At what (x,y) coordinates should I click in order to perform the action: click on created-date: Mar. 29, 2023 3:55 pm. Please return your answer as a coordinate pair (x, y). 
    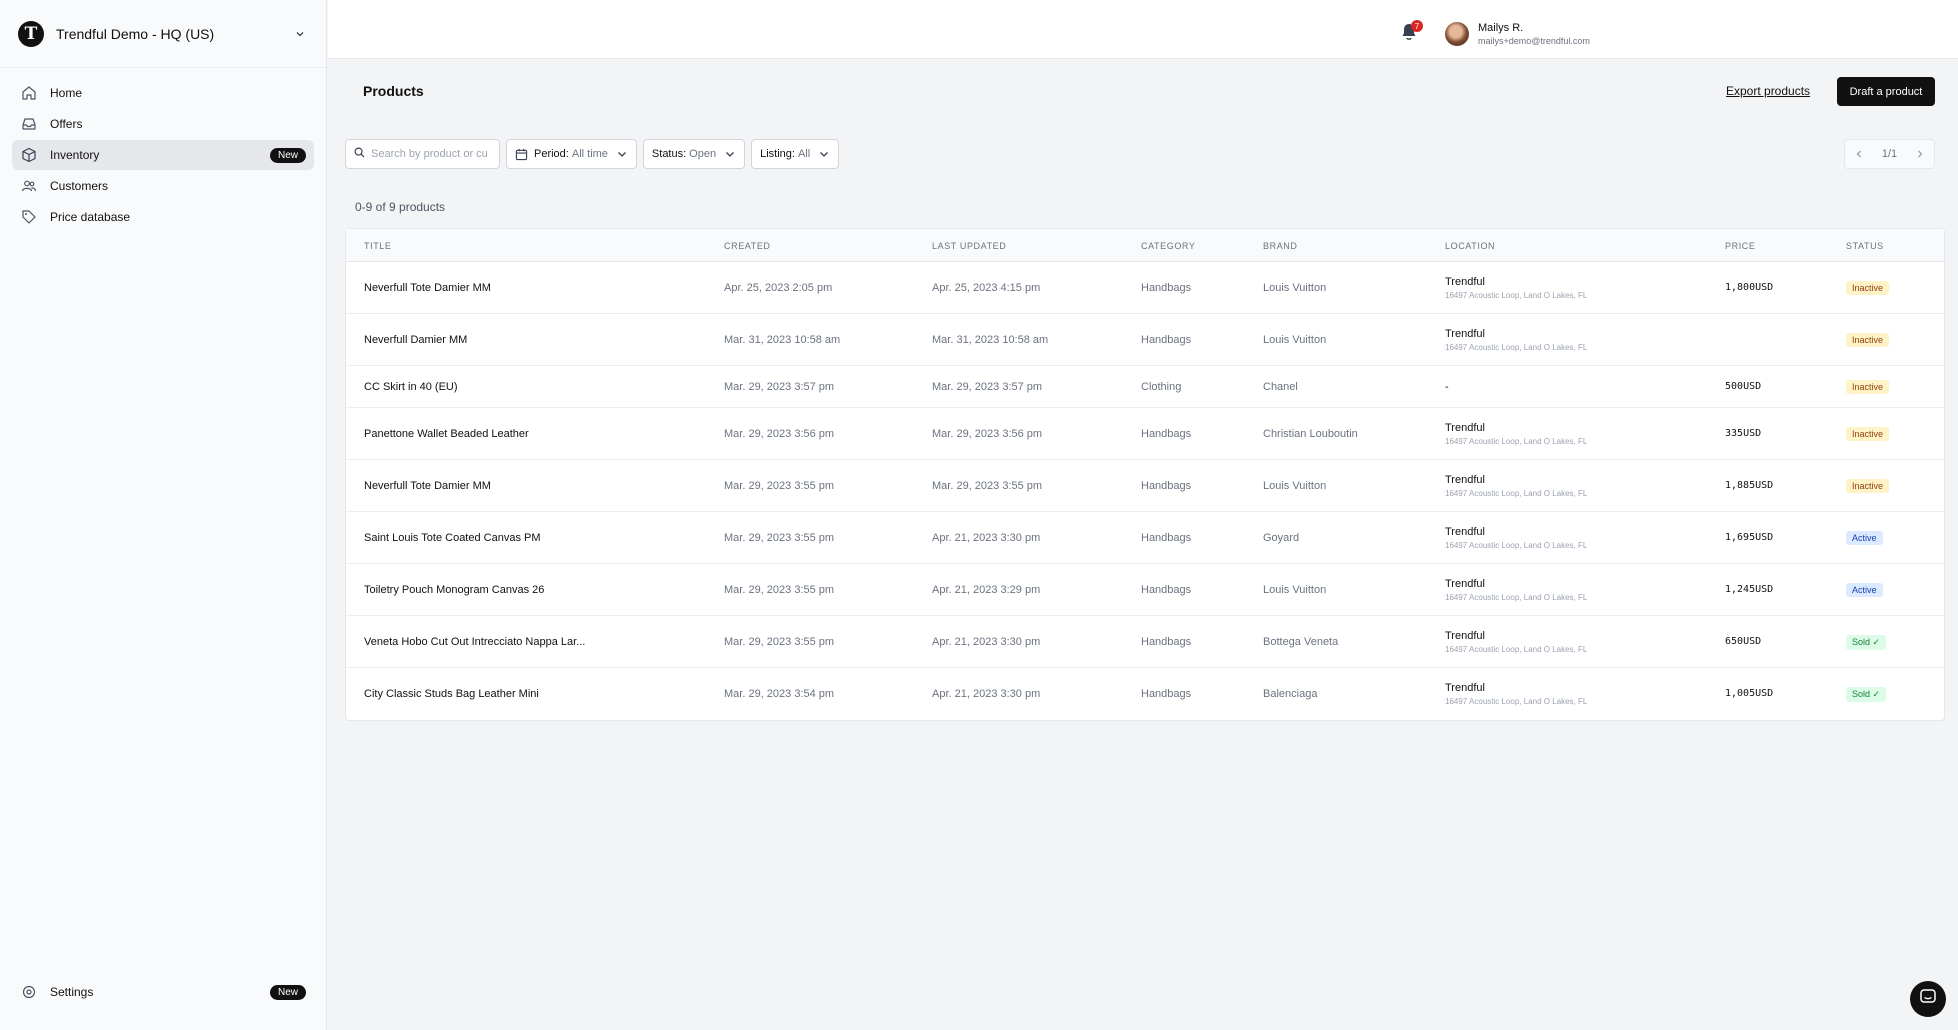
    Looking at the image, I should click on (779, 590).